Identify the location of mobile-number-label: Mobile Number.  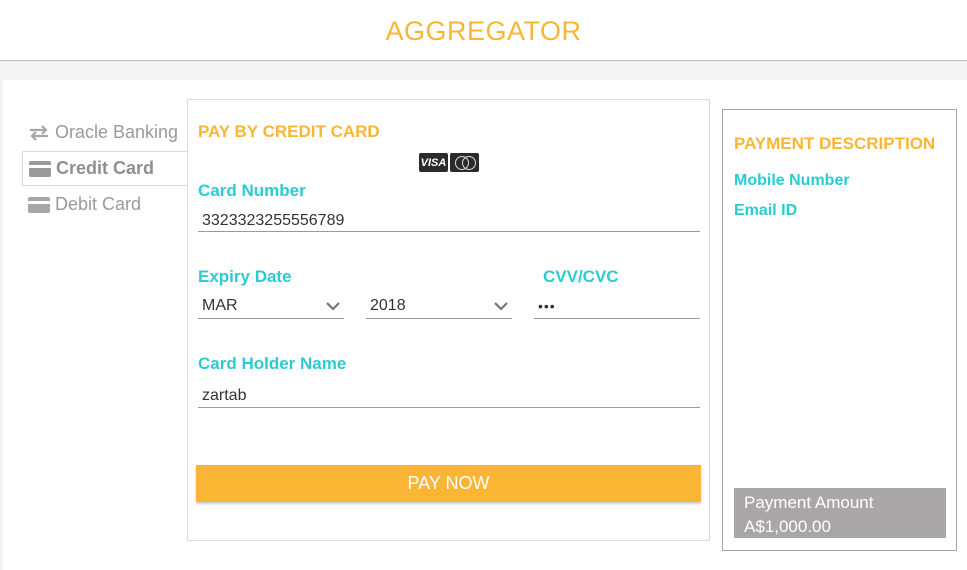
(792, 180).